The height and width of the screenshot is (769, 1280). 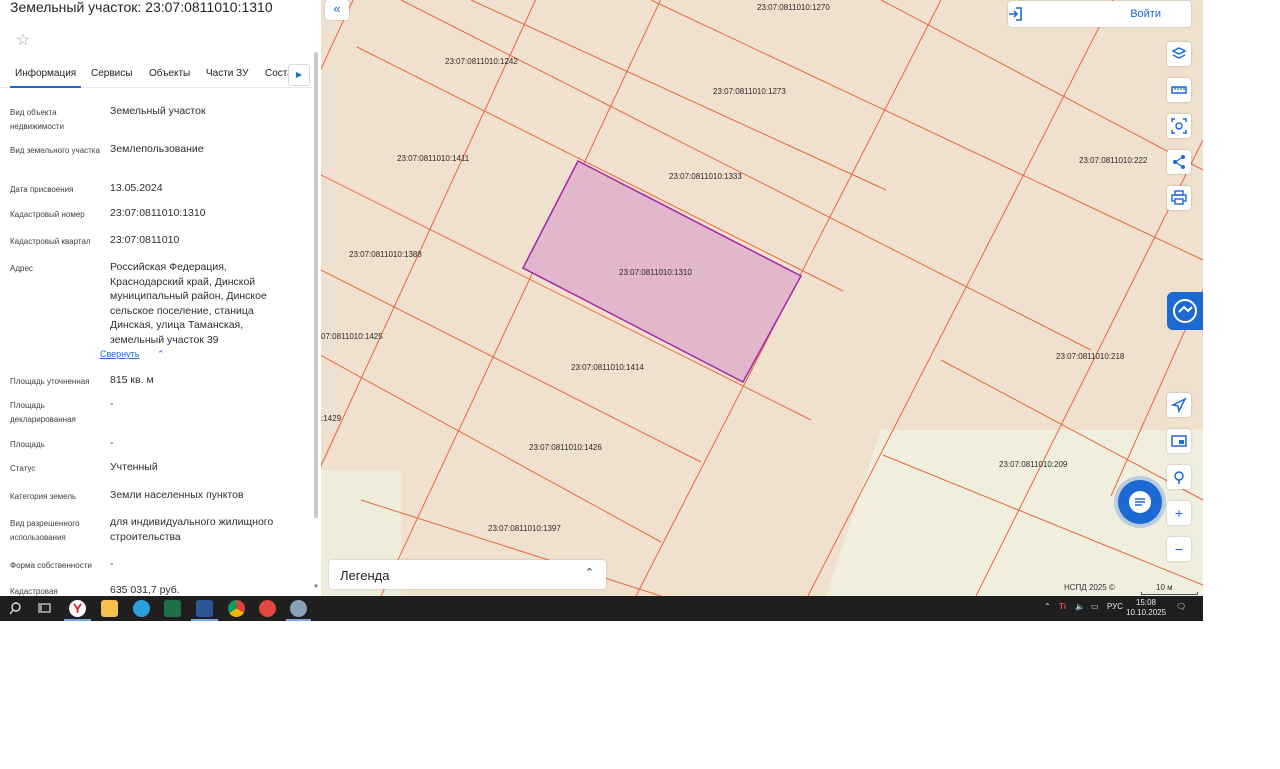 I want to click on taskbar-clock: 15:08 10.10.2025, so click(x=1146, y=608).